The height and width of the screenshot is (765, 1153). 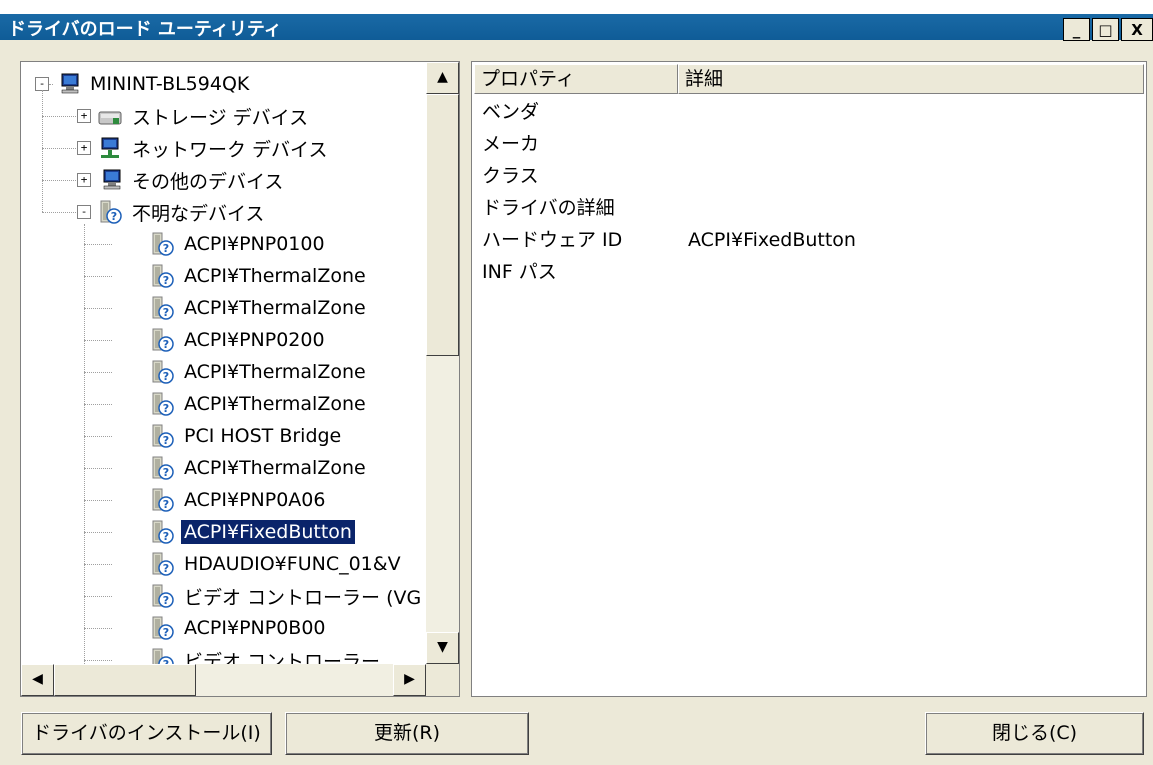 I want to click on tree-node-device-selected: ? ACPI¥FixedButton, so click(x=252, y=532).